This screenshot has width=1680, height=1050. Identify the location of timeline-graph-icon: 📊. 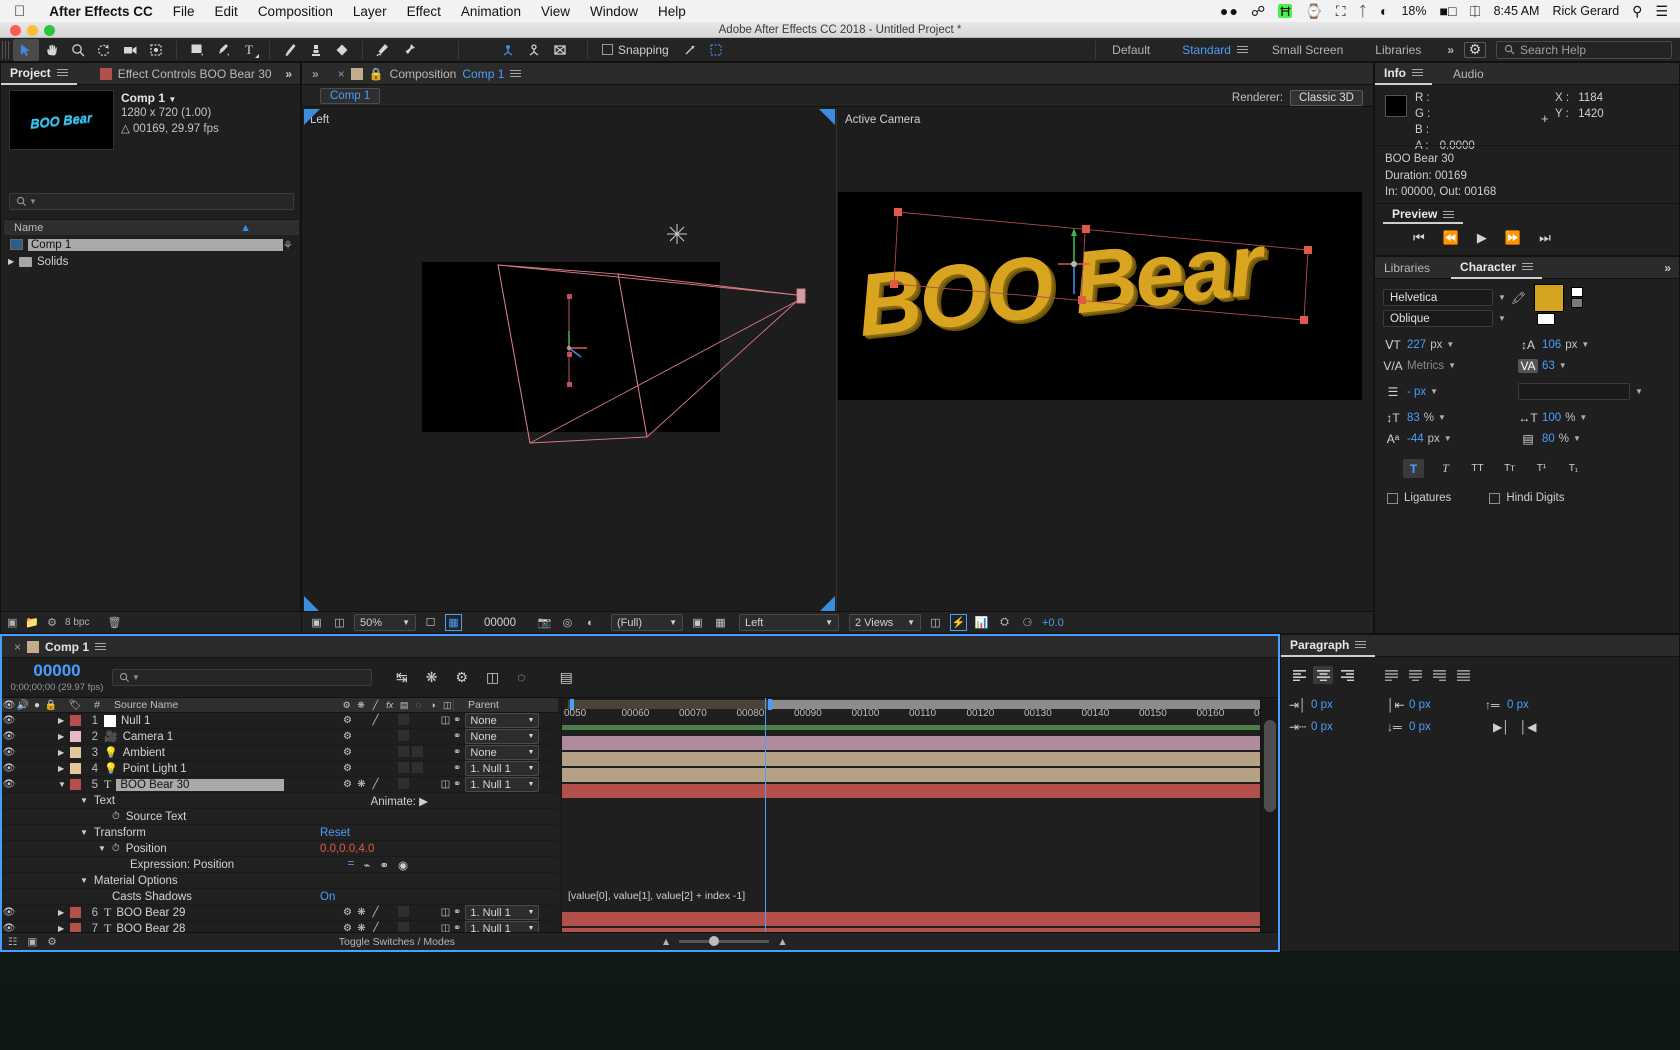
(981, 622).